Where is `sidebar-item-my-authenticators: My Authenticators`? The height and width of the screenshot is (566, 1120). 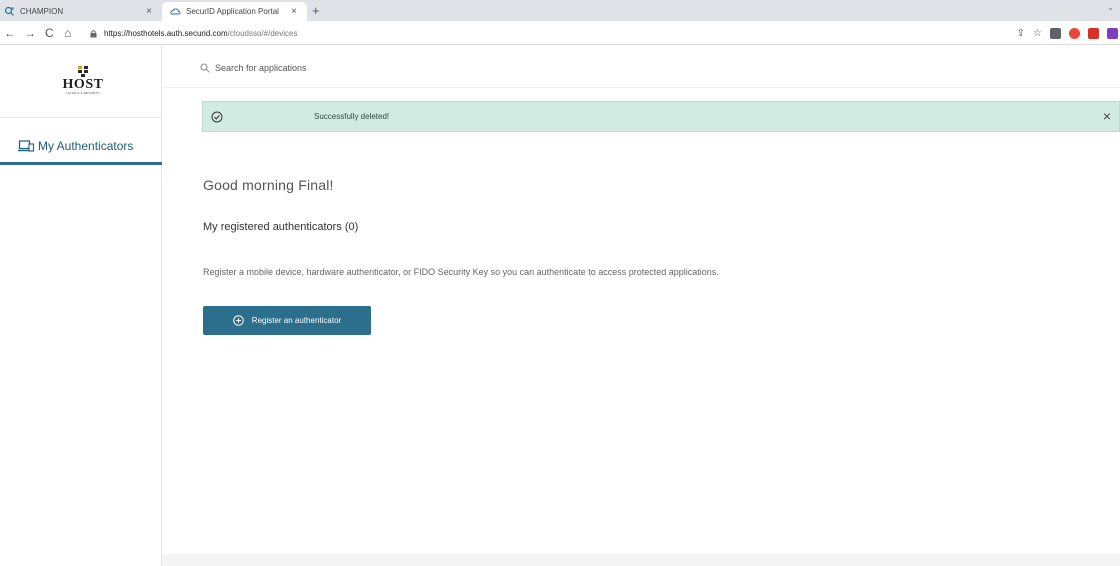
sidebar-item-my-authenticators: My Authenticators is located at coordinates (81, 147).